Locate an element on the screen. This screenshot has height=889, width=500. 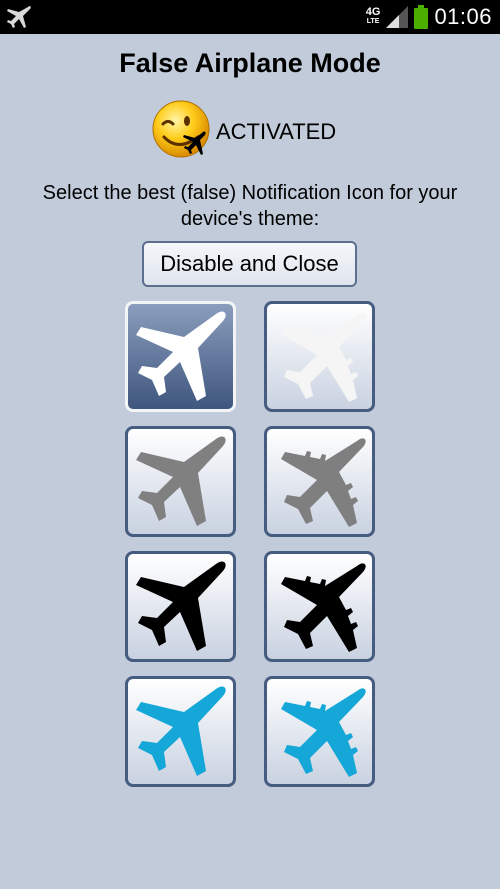
status-text: ACTIVATED is located at coordinates (276, 131).